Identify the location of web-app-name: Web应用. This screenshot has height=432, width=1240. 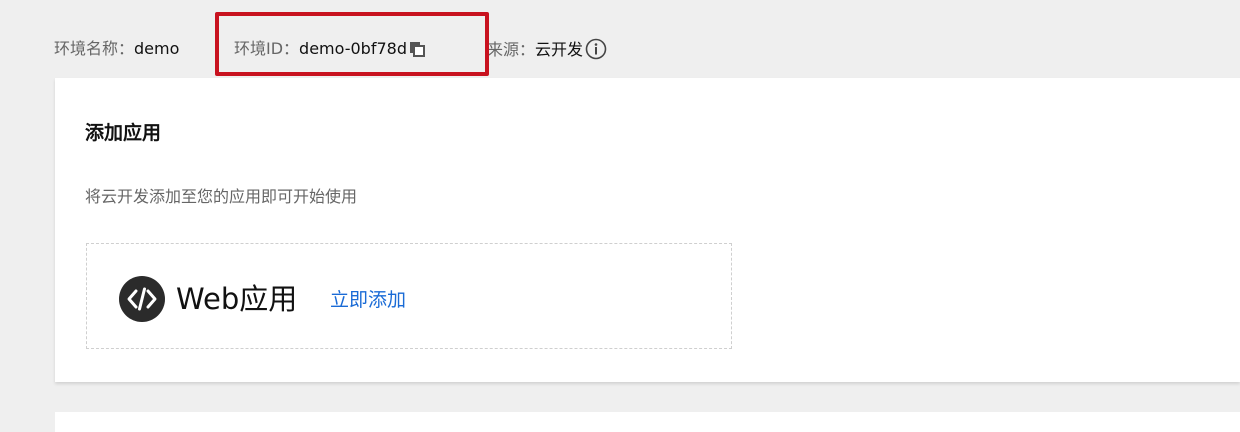
(237, 299).